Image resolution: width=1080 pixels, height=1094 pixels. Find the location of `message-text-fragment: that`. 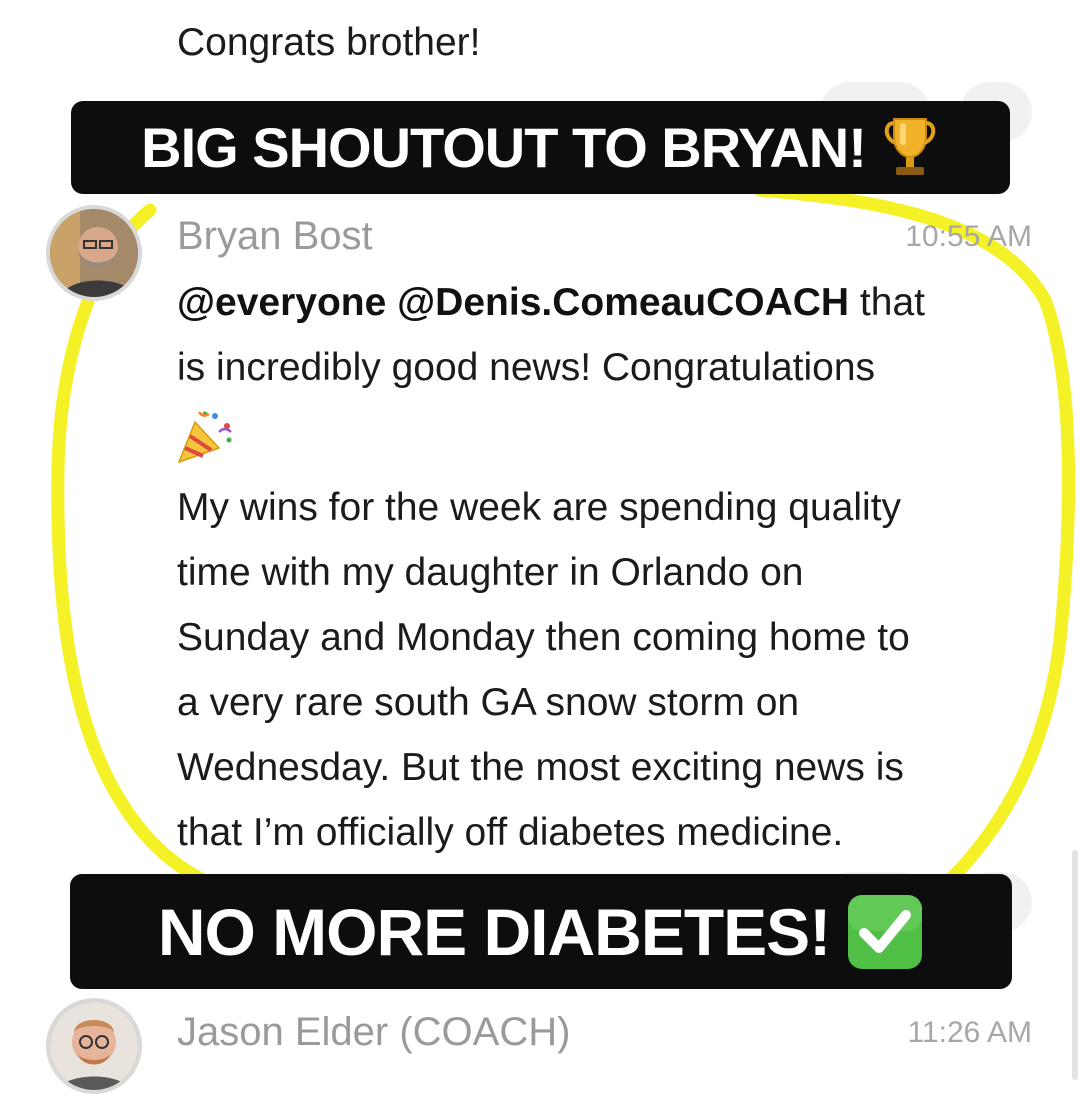

message-text-fragment: that is located at coordinates (887, 302).